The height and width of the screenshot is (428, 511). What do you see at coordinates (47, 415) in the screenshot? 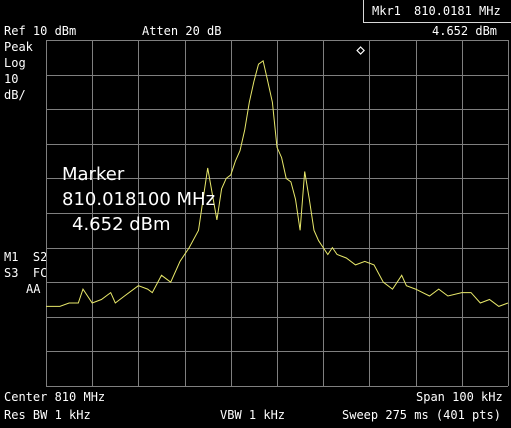
I see `rbw-label: Res BW 1 kHz` at bounding box center [47, 415].